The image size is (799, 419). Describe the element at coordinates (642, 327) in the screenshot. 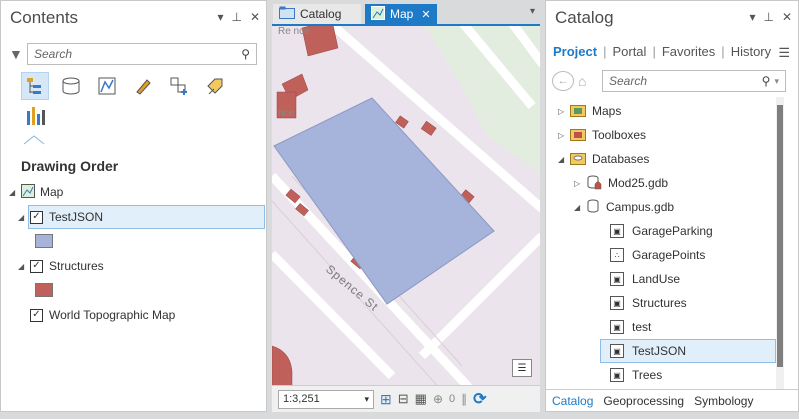

I see `tree-label: test` at that location.